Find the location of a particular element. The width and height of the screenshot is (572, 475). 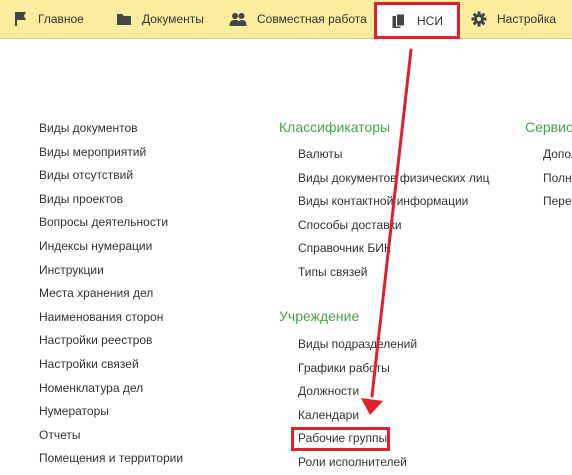

tab-documents: Документы is located at coordinates (160, 19).